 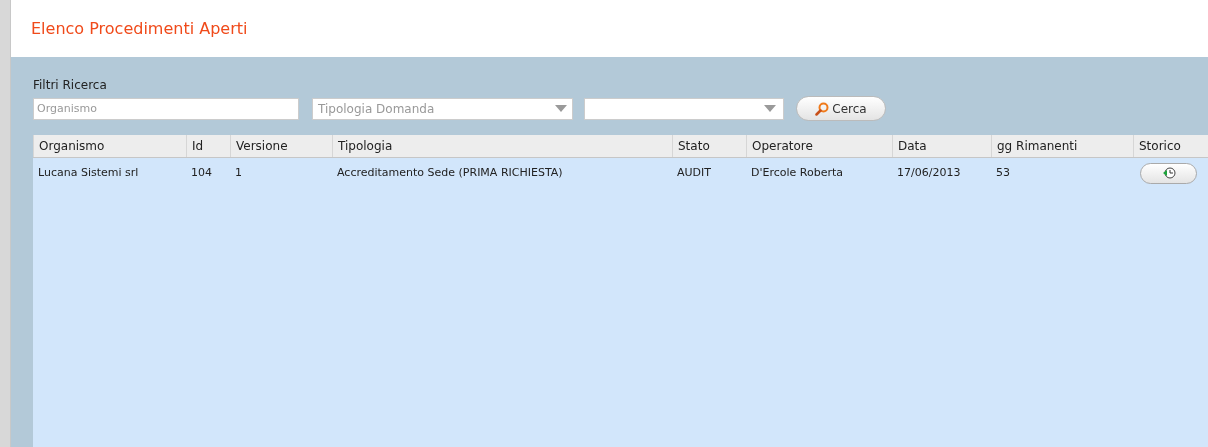 I want to click on dropdown, so click(x=684, y=108).